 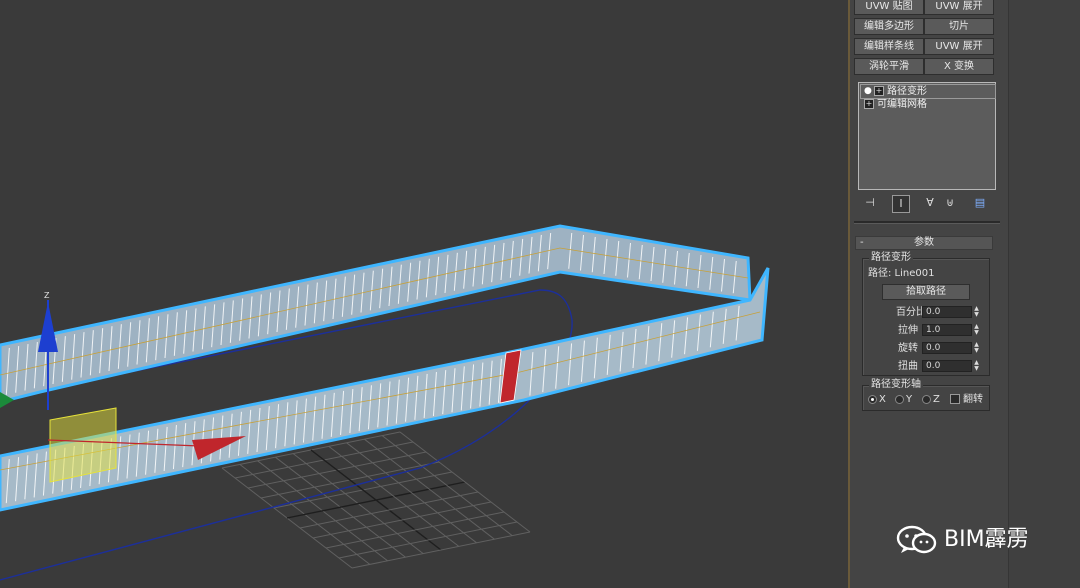 What do you see at coordinates (955, 399) in the screenshot?
I see `checkbox-icon` at bounding box center [955, 399].